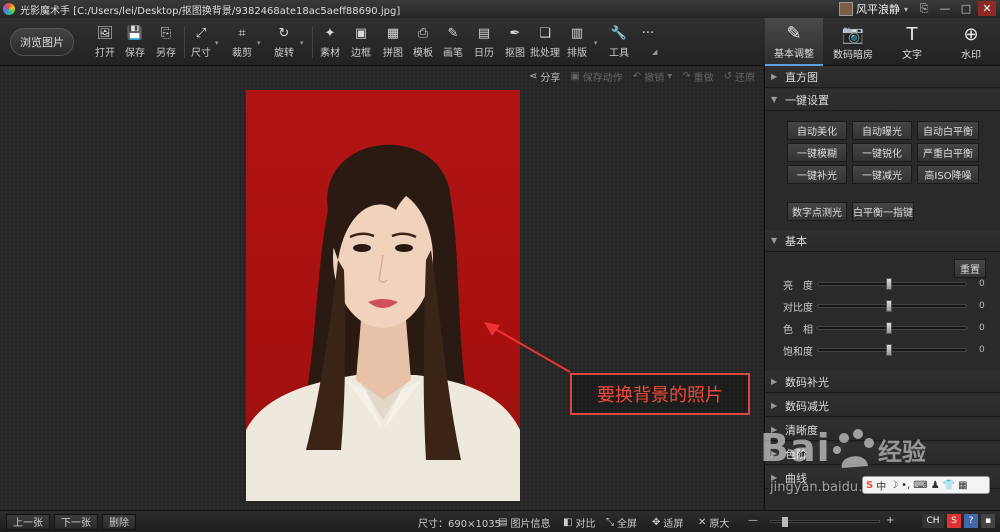  Describe the element at coordinates (987, 8) in the screenshot. I see `close-button: ✕` at that location.